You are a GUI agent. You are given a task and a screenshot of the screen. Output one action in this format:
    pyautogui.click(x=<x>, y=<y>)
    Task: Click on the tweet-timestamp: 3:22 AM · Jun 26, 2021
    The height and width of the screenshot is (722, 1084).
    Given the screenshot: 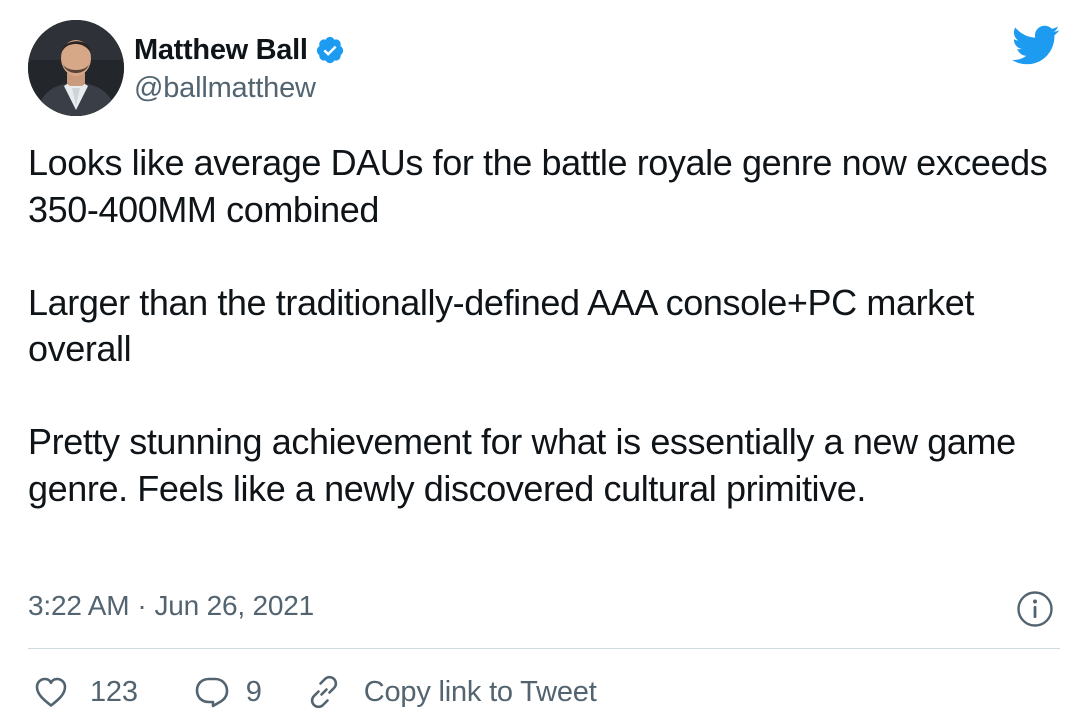 What is the action you would take?
    pyautogui.click(x=171, y=606)
    